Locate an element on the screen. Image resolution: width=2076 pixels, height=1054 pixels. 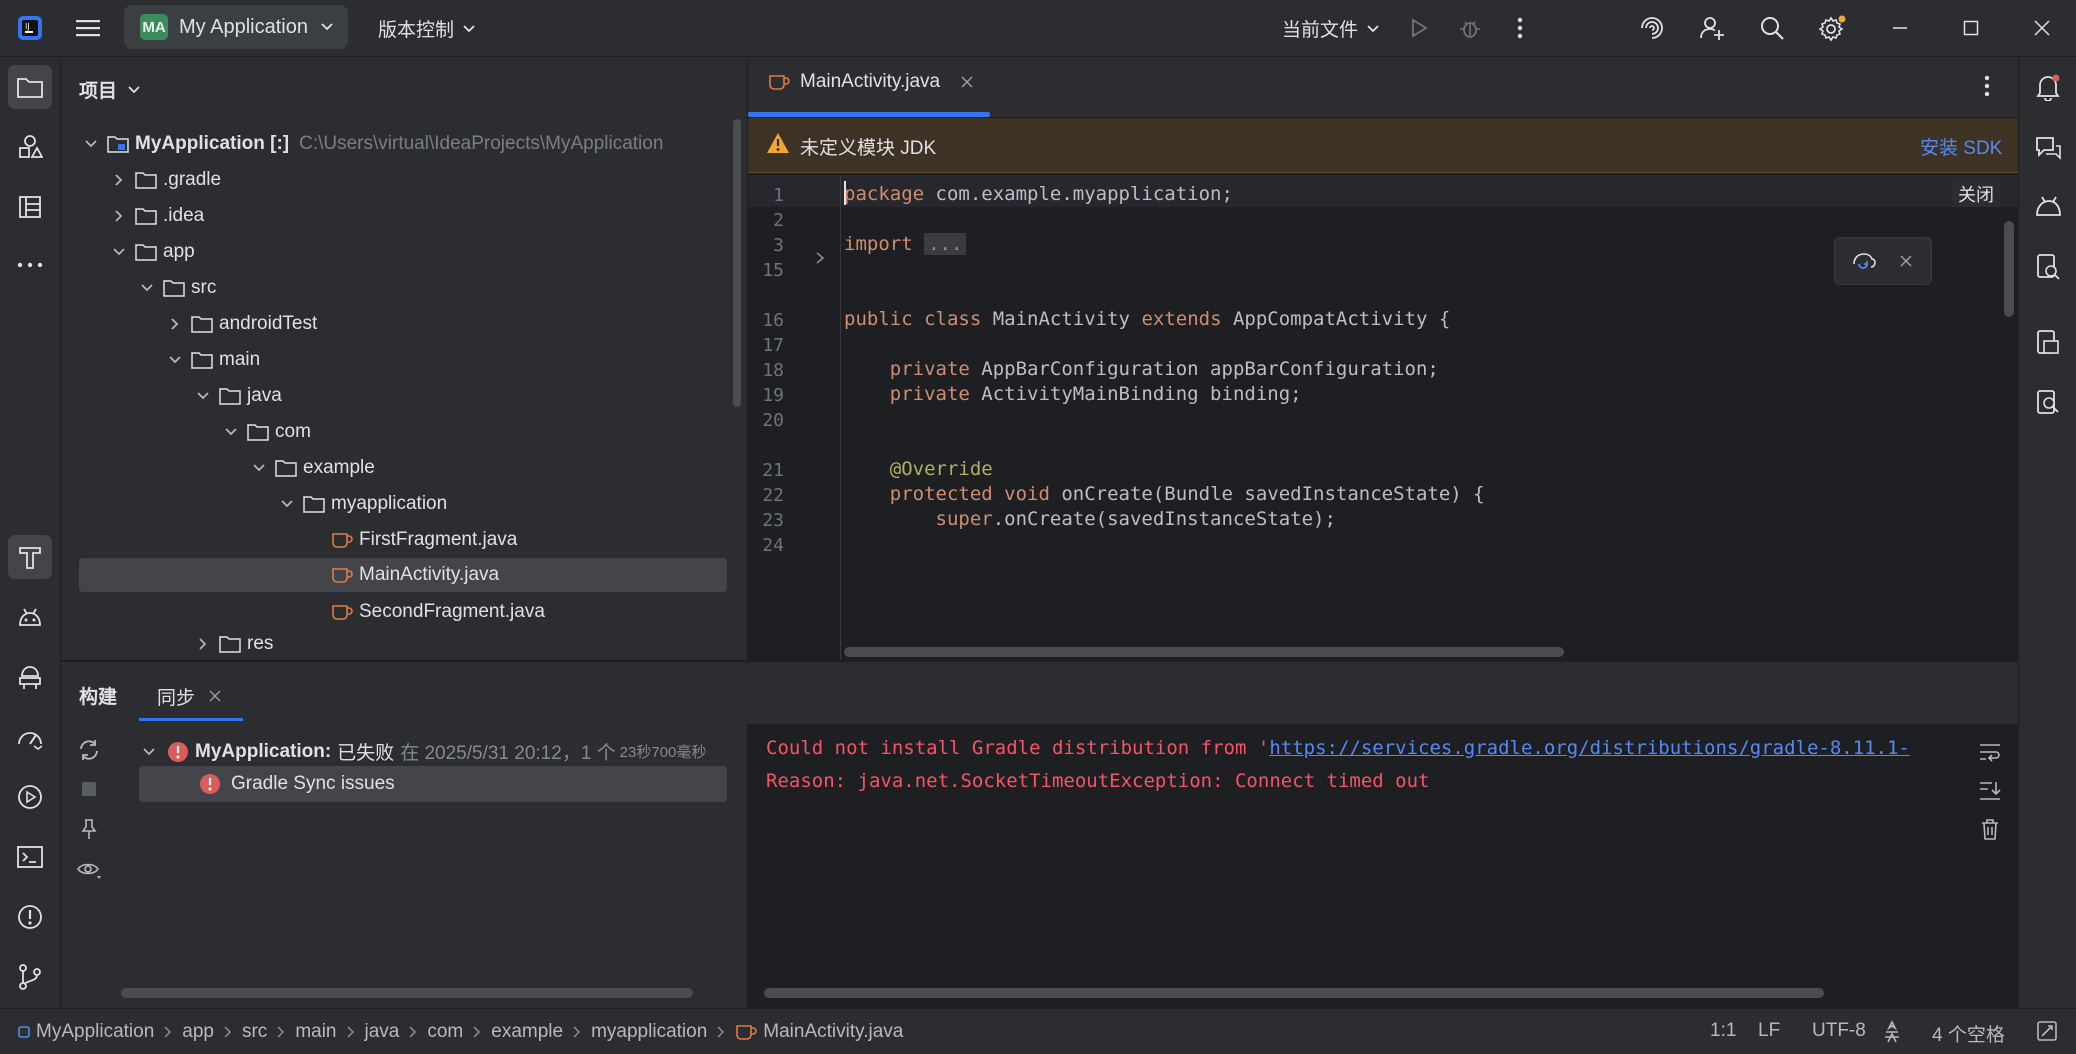
project-tool-folder-icon is located at coordinates (30, 87).